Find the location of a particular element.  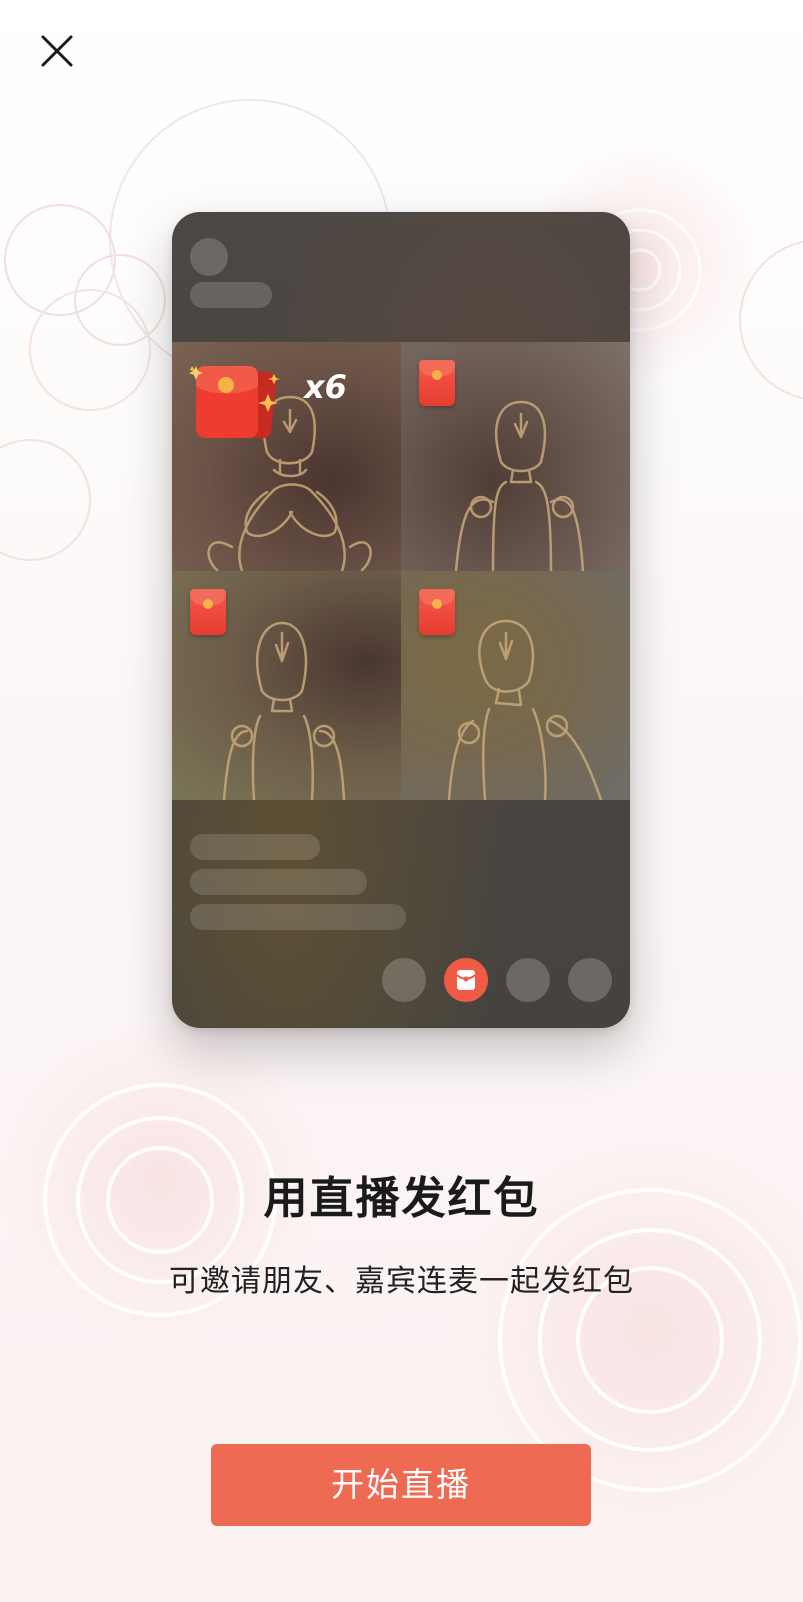

red-envelope-control is located at coordinates (466, 980).